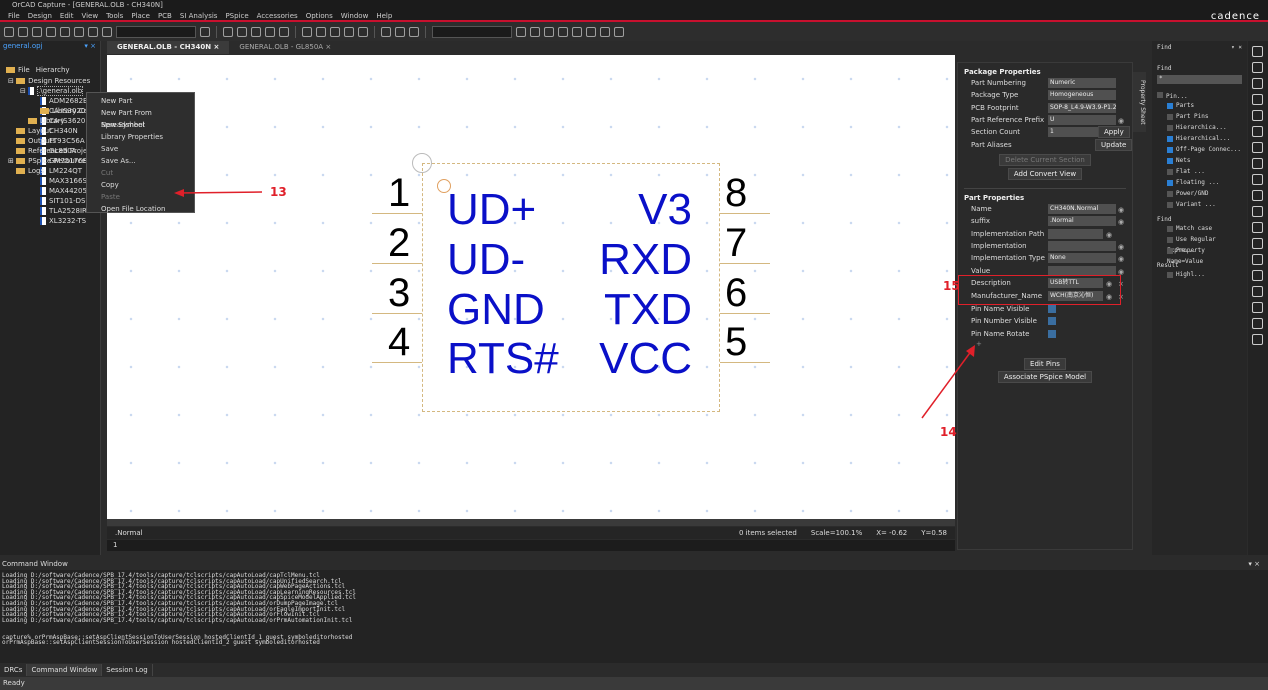 The image size is (1268, 690). What do you see at coordinates (278, 192) in the screenshot?
I see `annotation-13: 13` at bounding box center [278, 192].